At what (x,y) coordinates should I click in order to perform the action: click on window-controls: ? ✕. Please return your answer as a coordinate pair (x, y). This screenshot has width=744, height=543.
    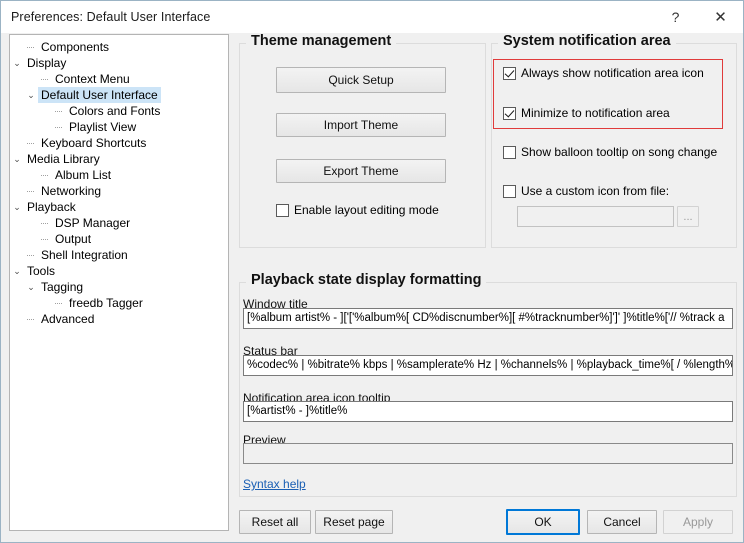
    Looking at the image, I should click on (698, 17).